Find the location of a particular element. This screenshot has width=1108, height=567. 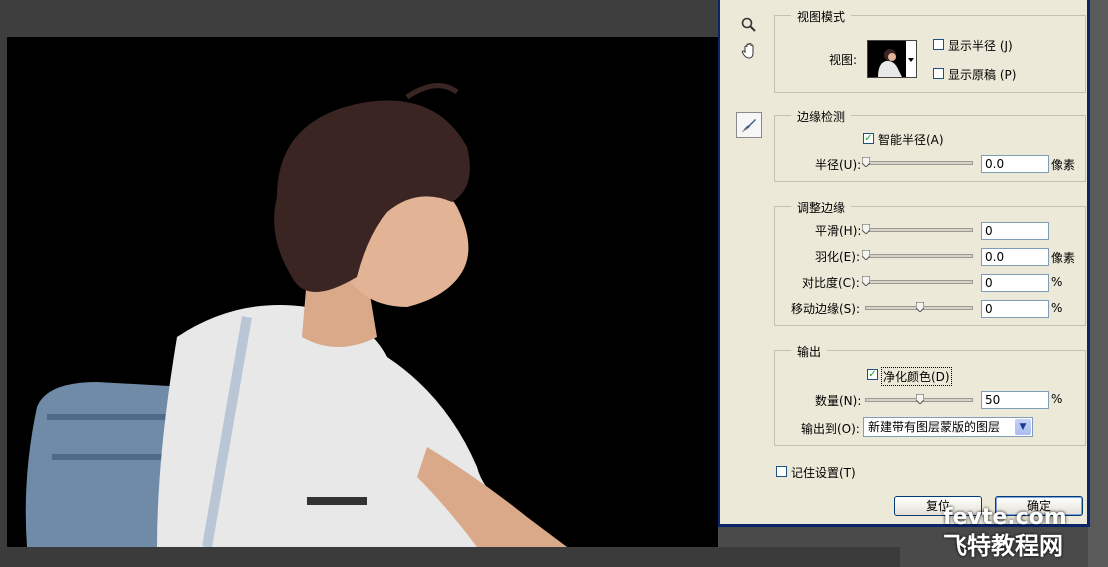

show-radius-checkbox is located at coordinates (938, 44).